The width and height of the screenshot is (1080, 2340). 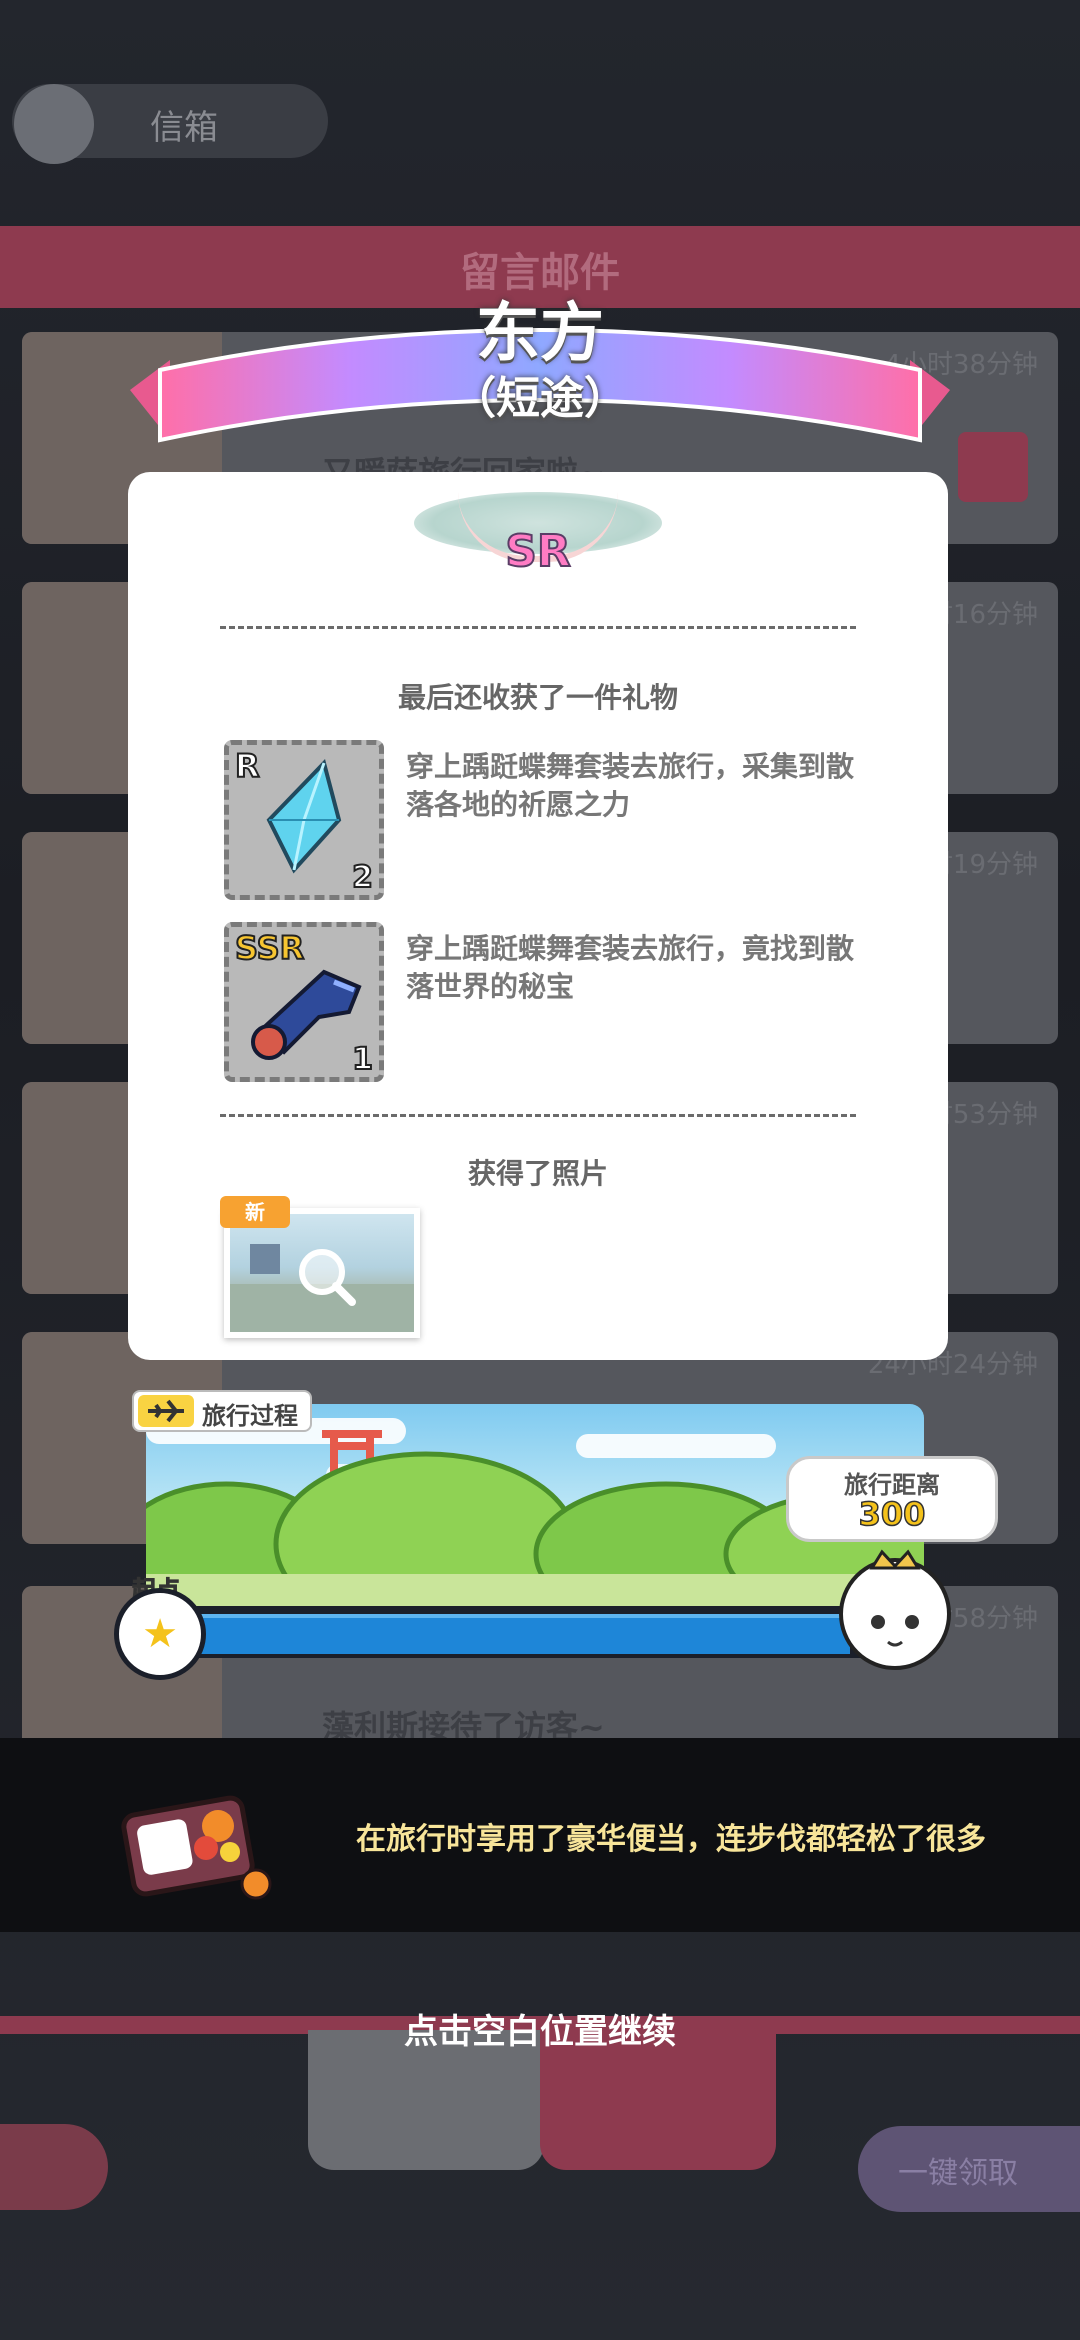 What do you see at coordinates (537, 1173) in the screenshot?
I see `photo-section-title: 获得了照片` at bounding box center [537, 1173].